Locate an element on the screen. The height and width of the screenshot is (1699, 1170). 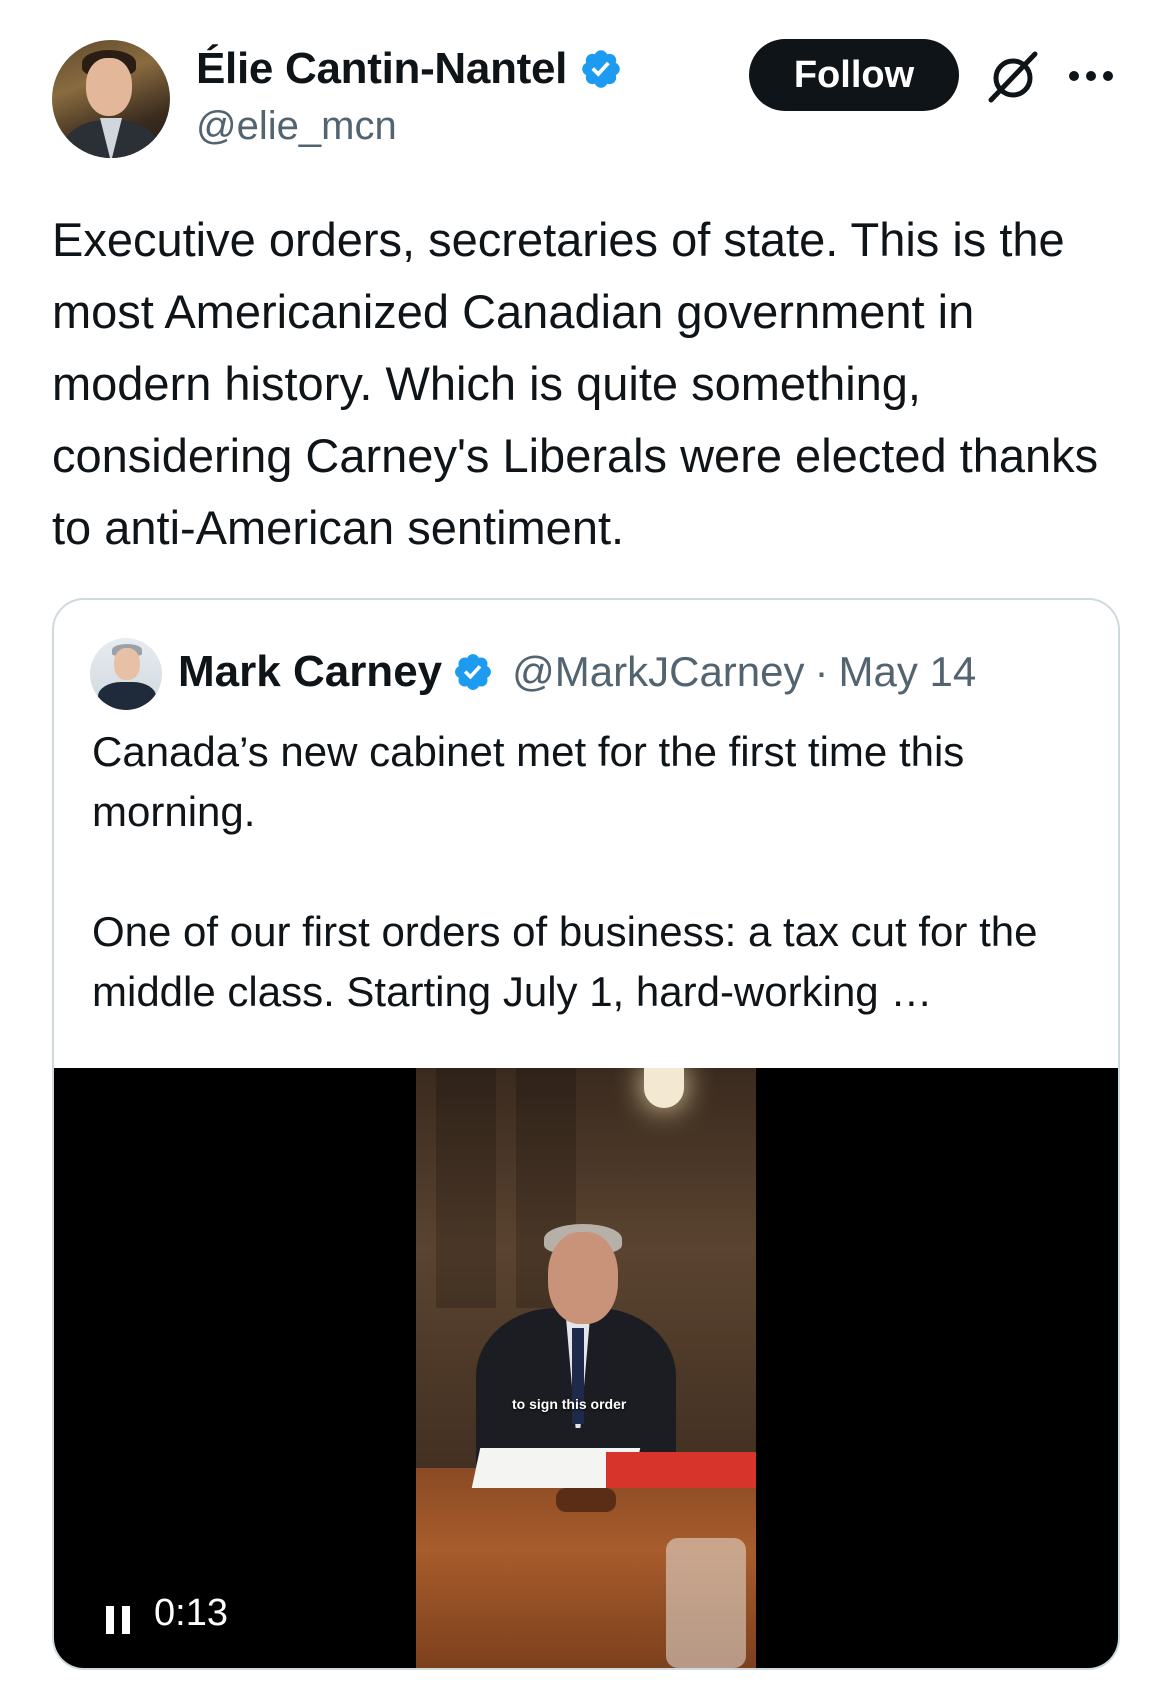
video-timestamp: 0:13 is located at coordinates (191, 1613).